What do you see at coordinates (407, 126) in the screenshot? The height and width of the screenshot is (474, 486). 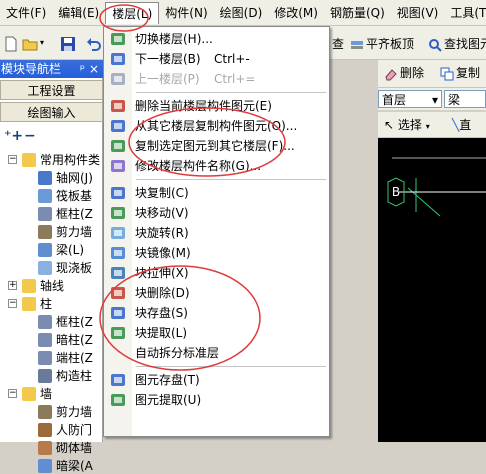 I see `select-button: ↖ 选择 ▾` at bounding box center [407, 126].